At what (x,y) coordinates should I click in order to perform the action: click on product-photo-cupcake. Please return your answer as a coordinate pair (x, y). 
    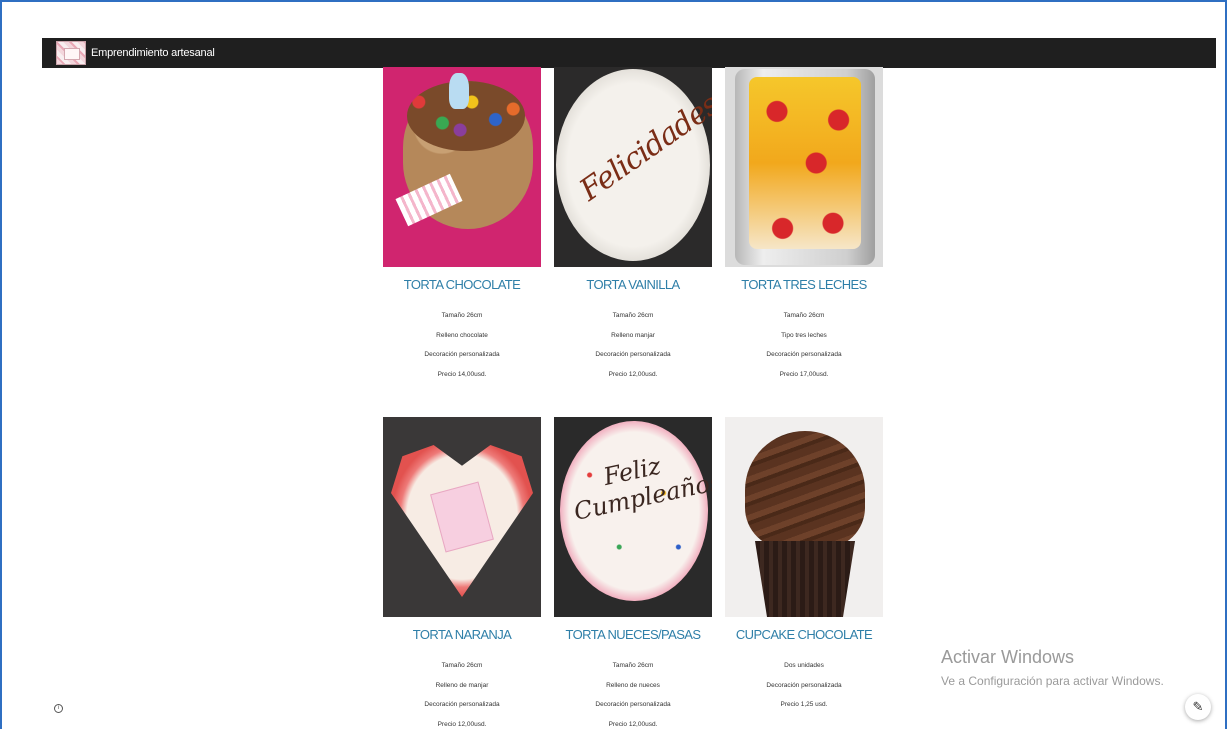
    Looking at the image, I should click on (804, 517).